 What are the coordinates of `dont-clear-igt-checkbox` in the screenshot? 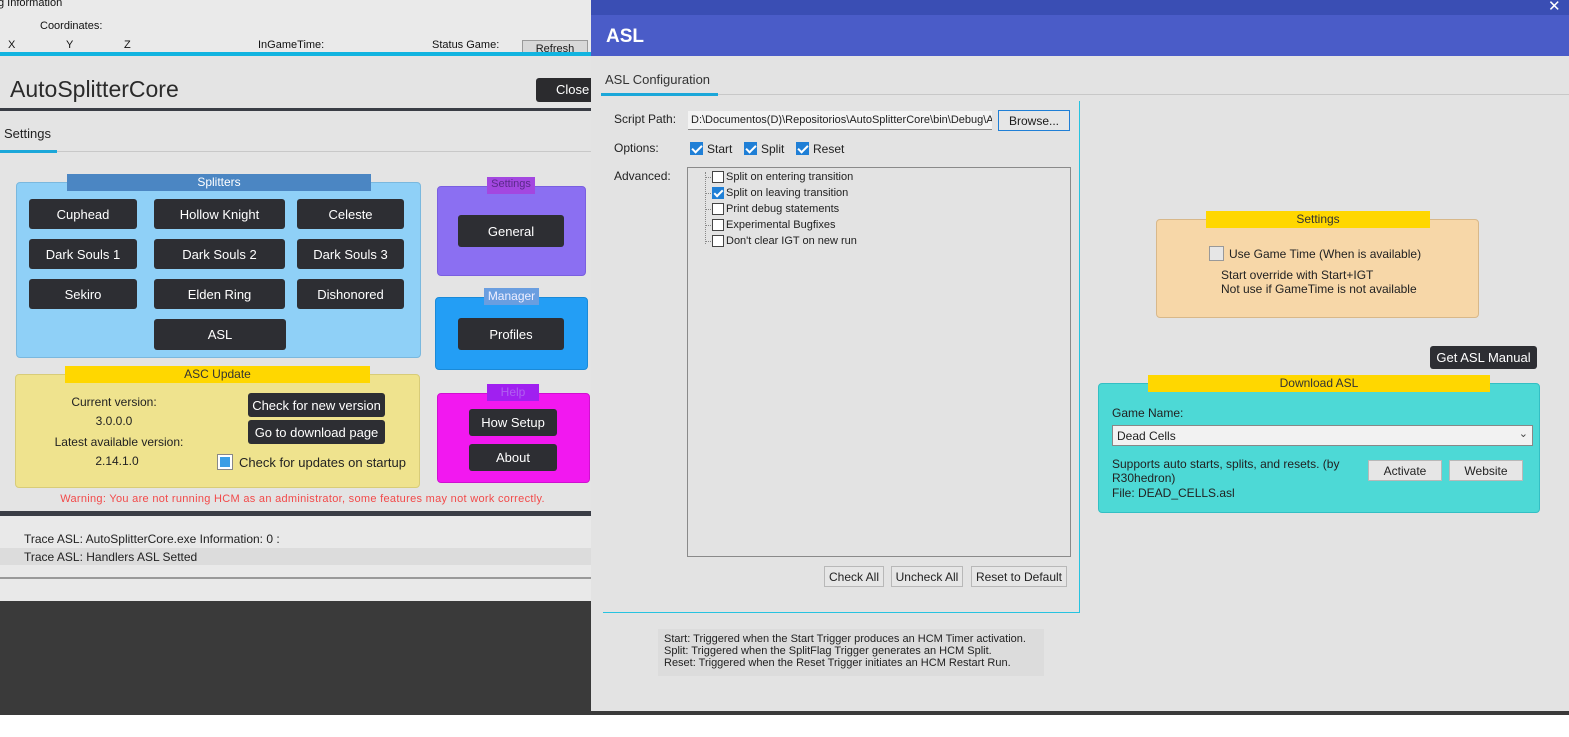 It's located at (718, 241).